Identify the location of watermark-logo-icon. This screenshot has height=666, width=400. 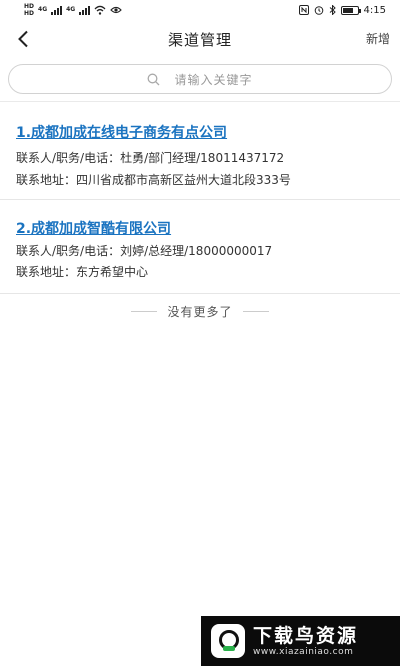
(228, 641).